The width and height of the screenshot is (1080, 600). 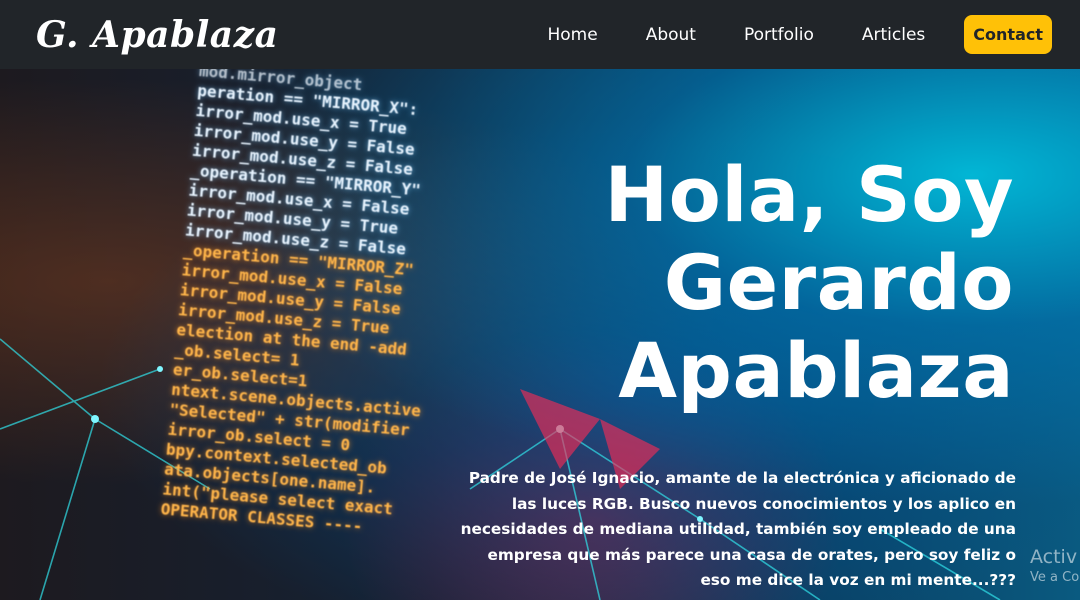 I want to click on windows-activation-watermark: Activ Ve a Co, so click(x=1055, y=566).